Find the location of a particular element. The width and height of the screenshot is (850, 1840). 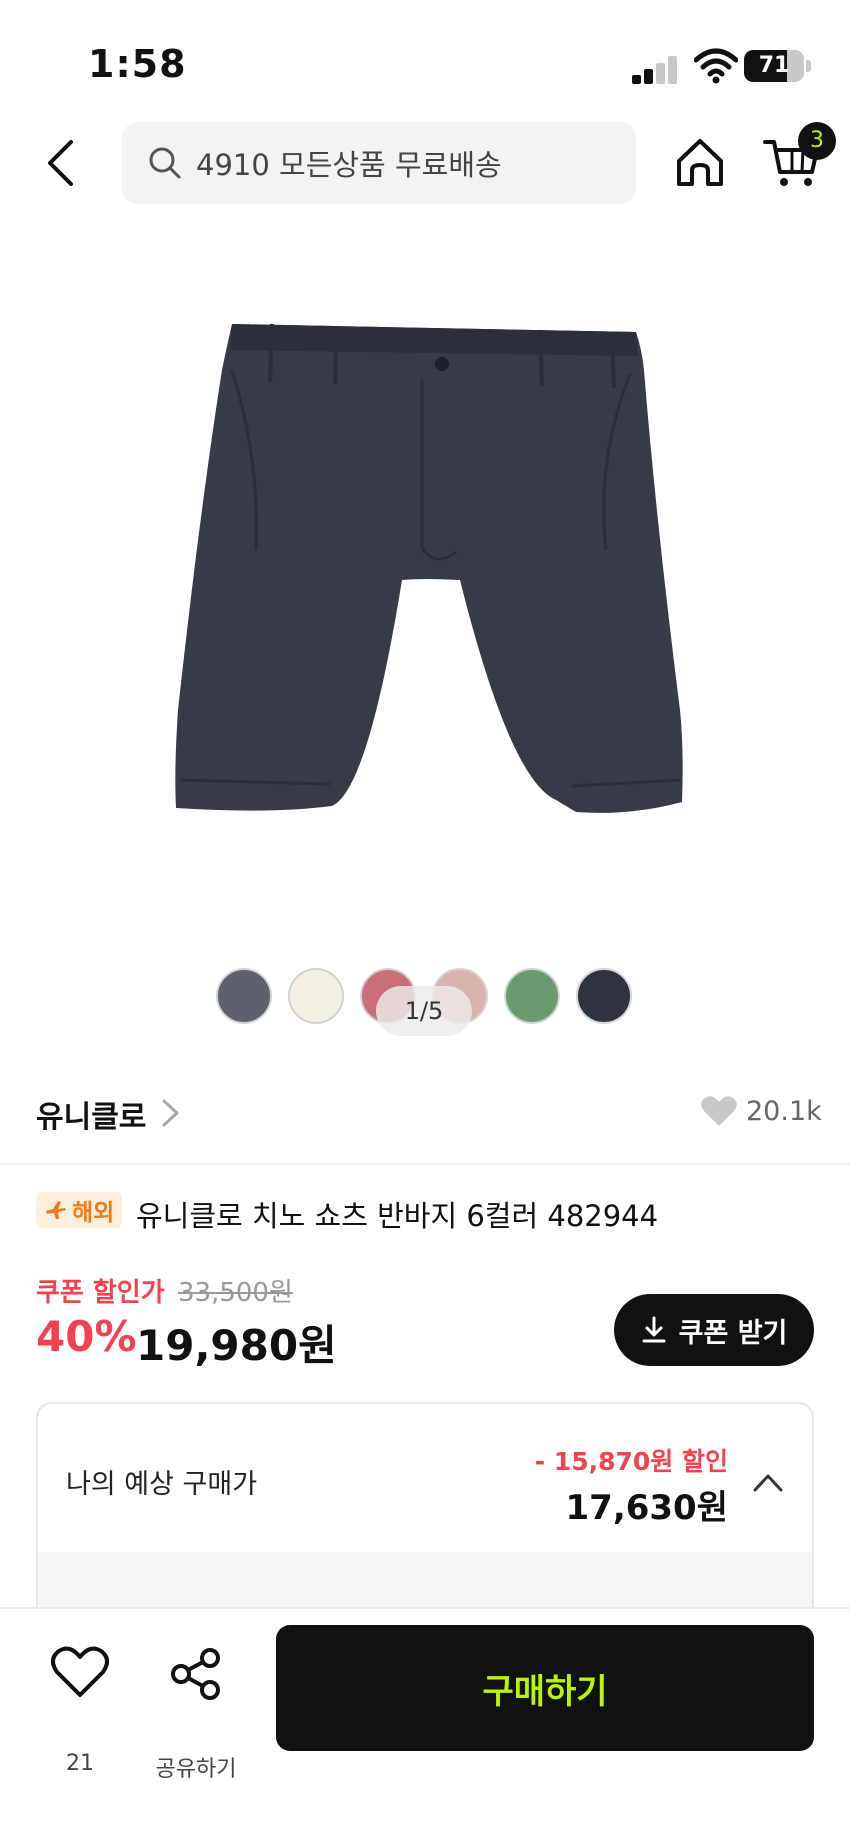

wishlist-button: 21 is located at coordinates (80, 1707).